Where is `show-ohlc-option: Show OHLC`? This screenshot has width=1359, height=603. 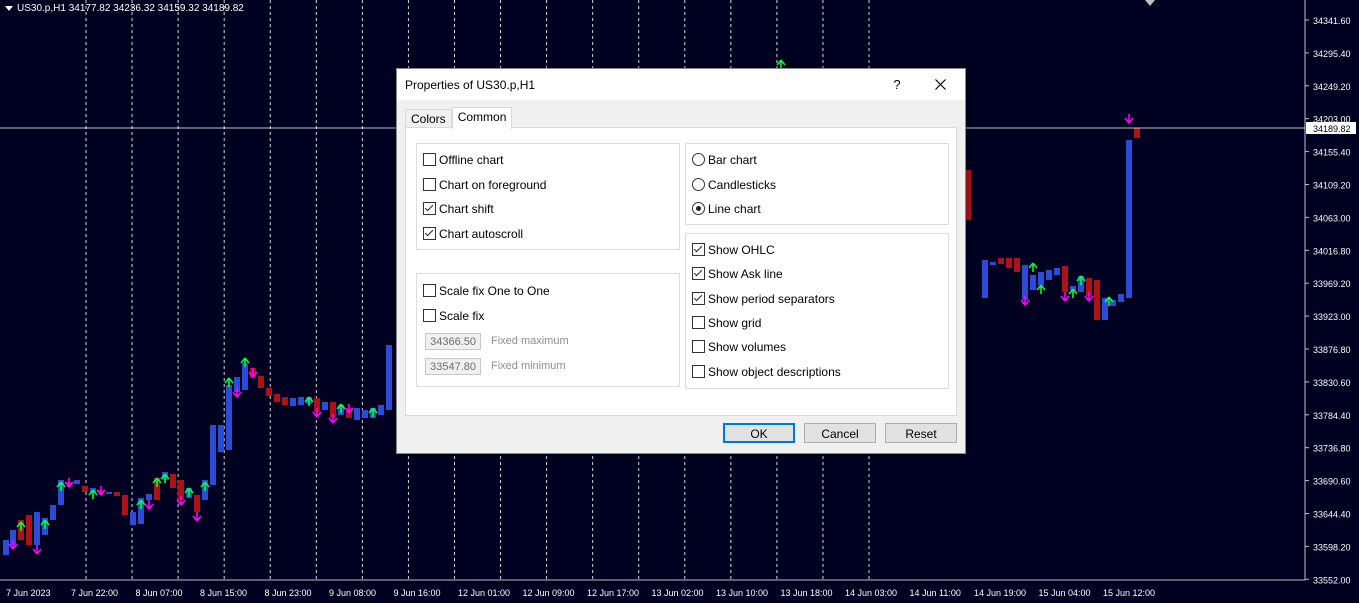
show-ohlc-option: Show OHLC is located at coordinates (733, 250).